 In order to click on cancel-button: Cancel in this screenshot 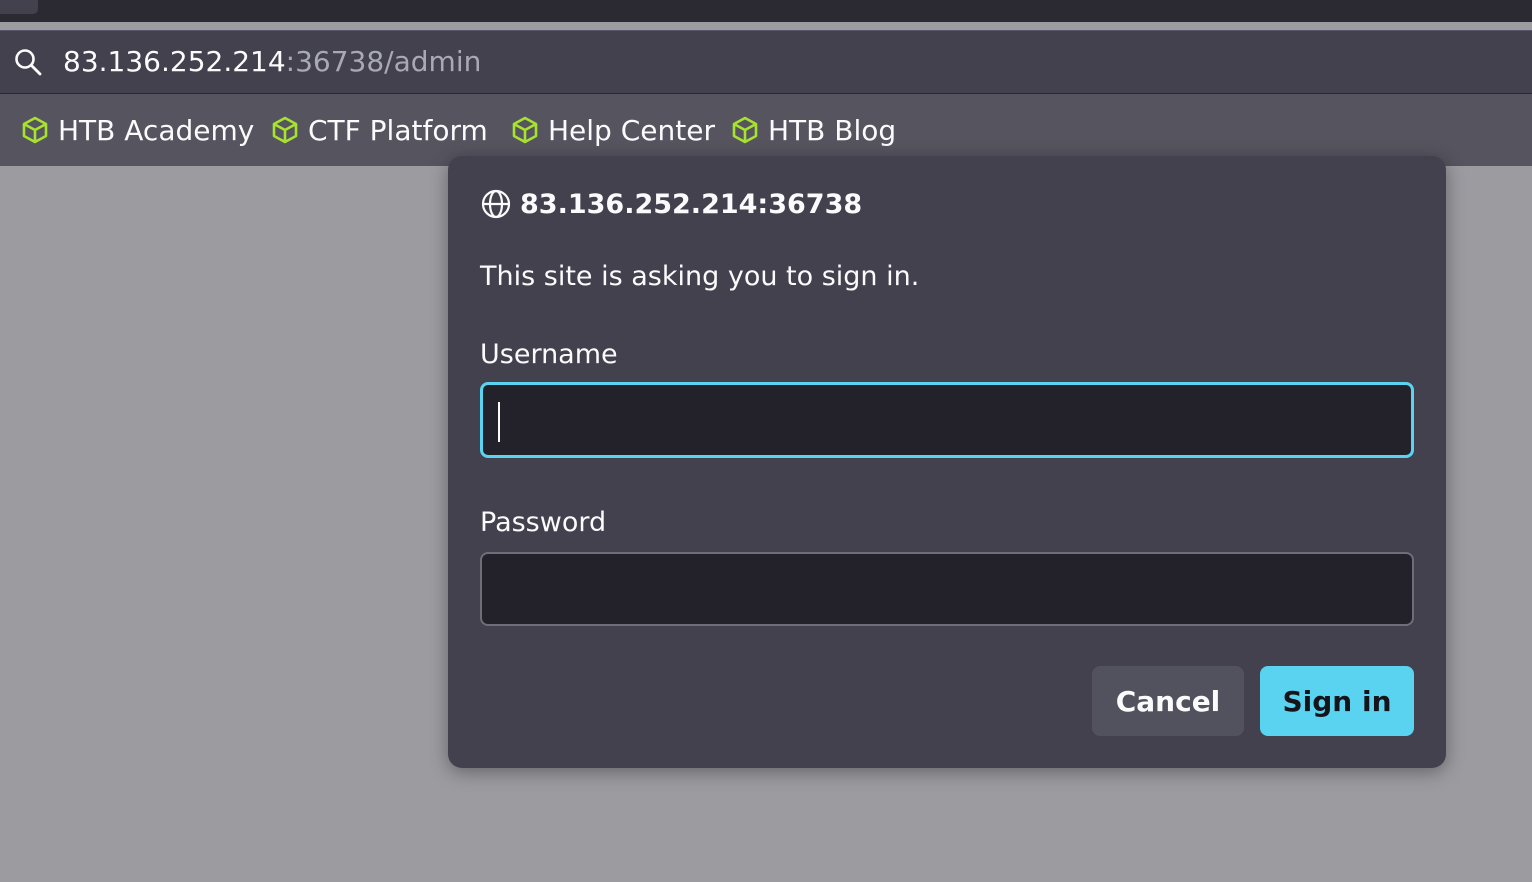, I will do `click(1168, 701)`.